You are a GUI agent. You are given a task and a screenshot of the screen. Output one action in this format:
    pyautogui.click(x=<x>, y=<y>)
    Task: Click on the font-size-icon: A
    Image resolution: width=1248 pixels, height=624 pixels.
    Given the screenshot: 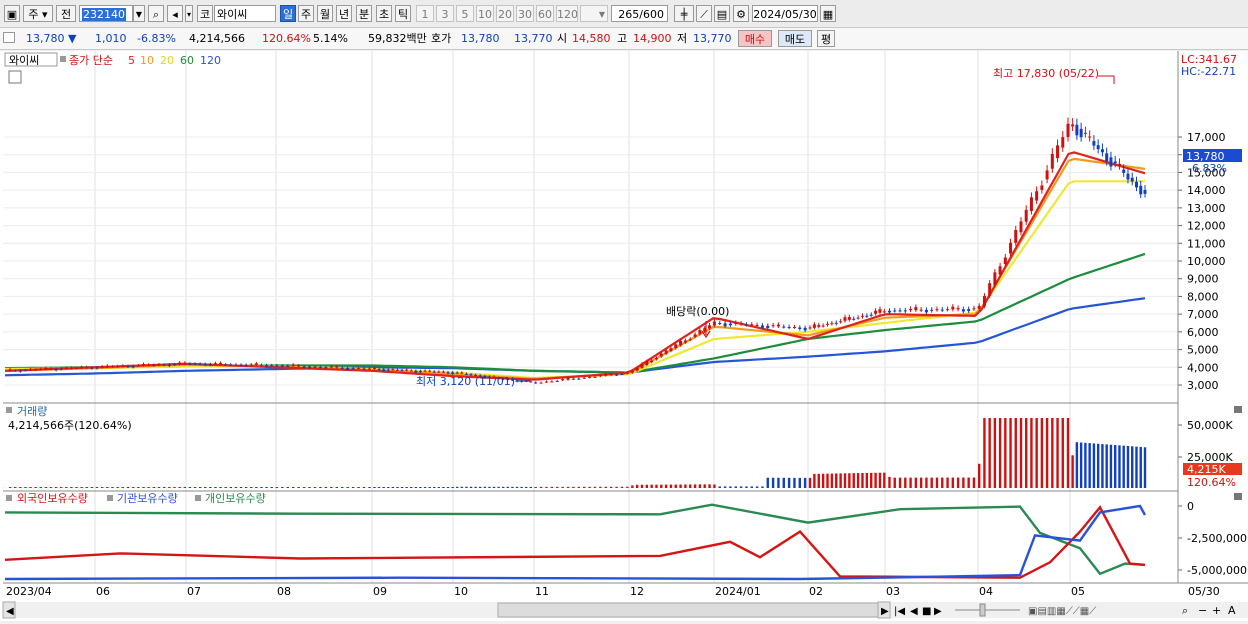 What is the action you would take?
    pyautogui.click(x=1232, y=610)
    